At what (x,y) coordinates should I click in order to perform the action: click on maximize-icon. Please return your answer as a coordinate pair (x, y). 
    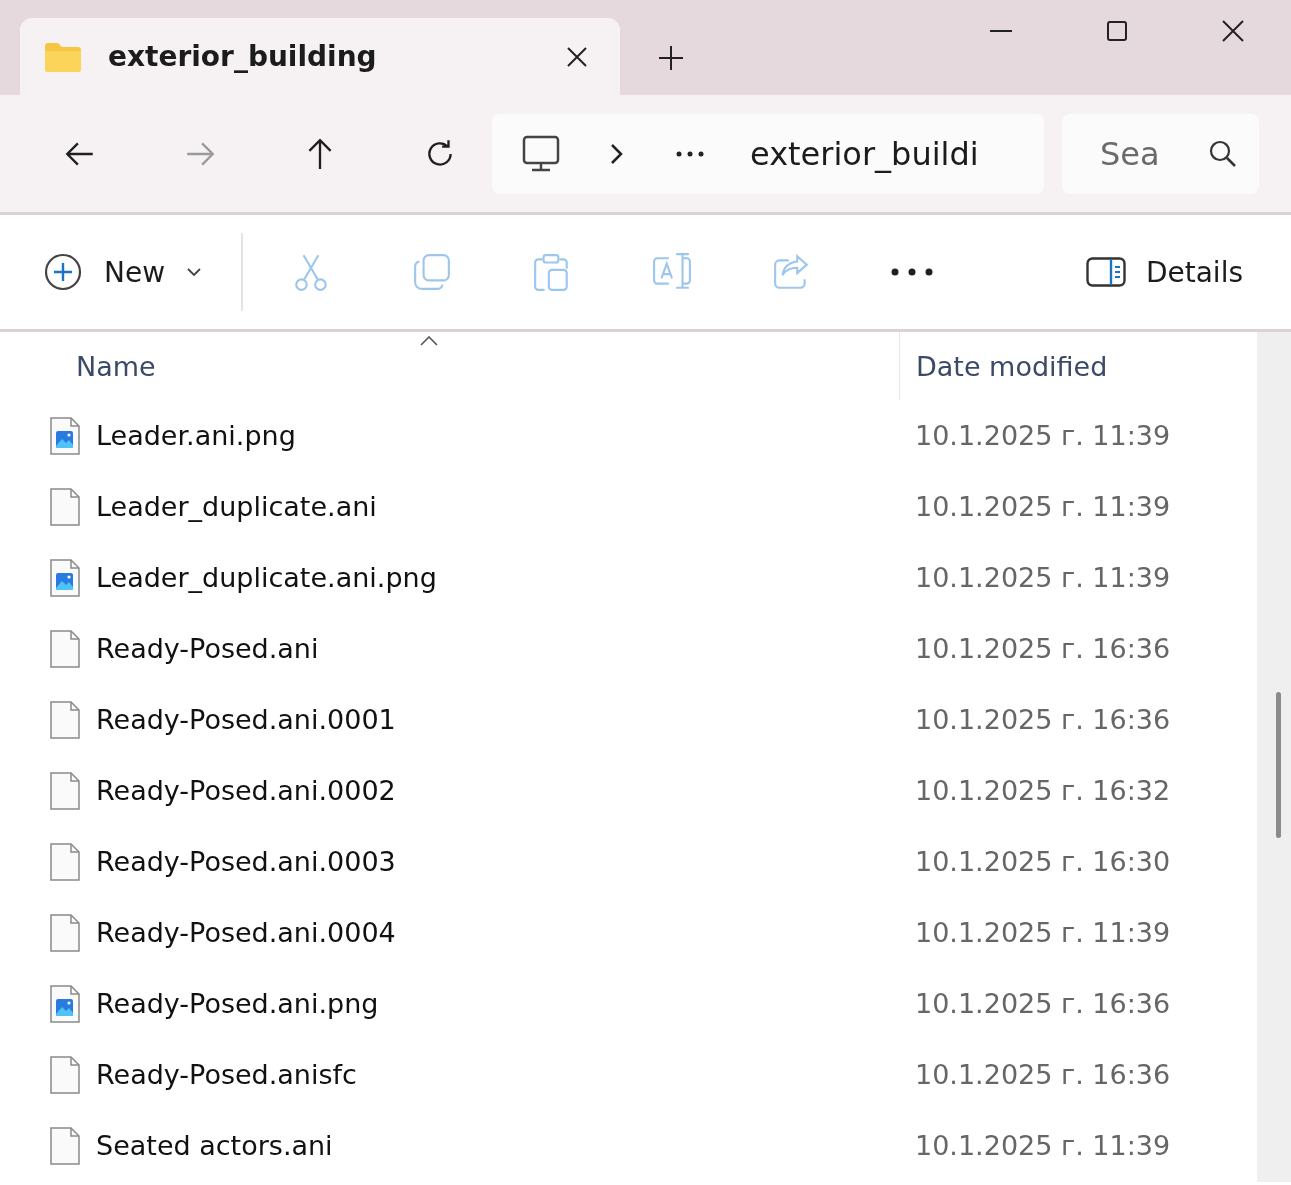
    Looking at the image, I should click on (1117, 31).